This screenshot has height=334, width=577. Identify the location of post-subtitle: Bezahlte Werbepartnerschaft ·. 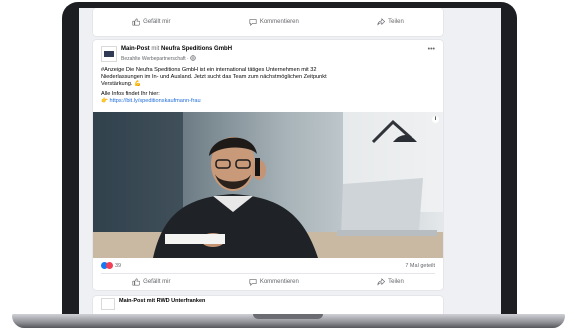
(158, 58).